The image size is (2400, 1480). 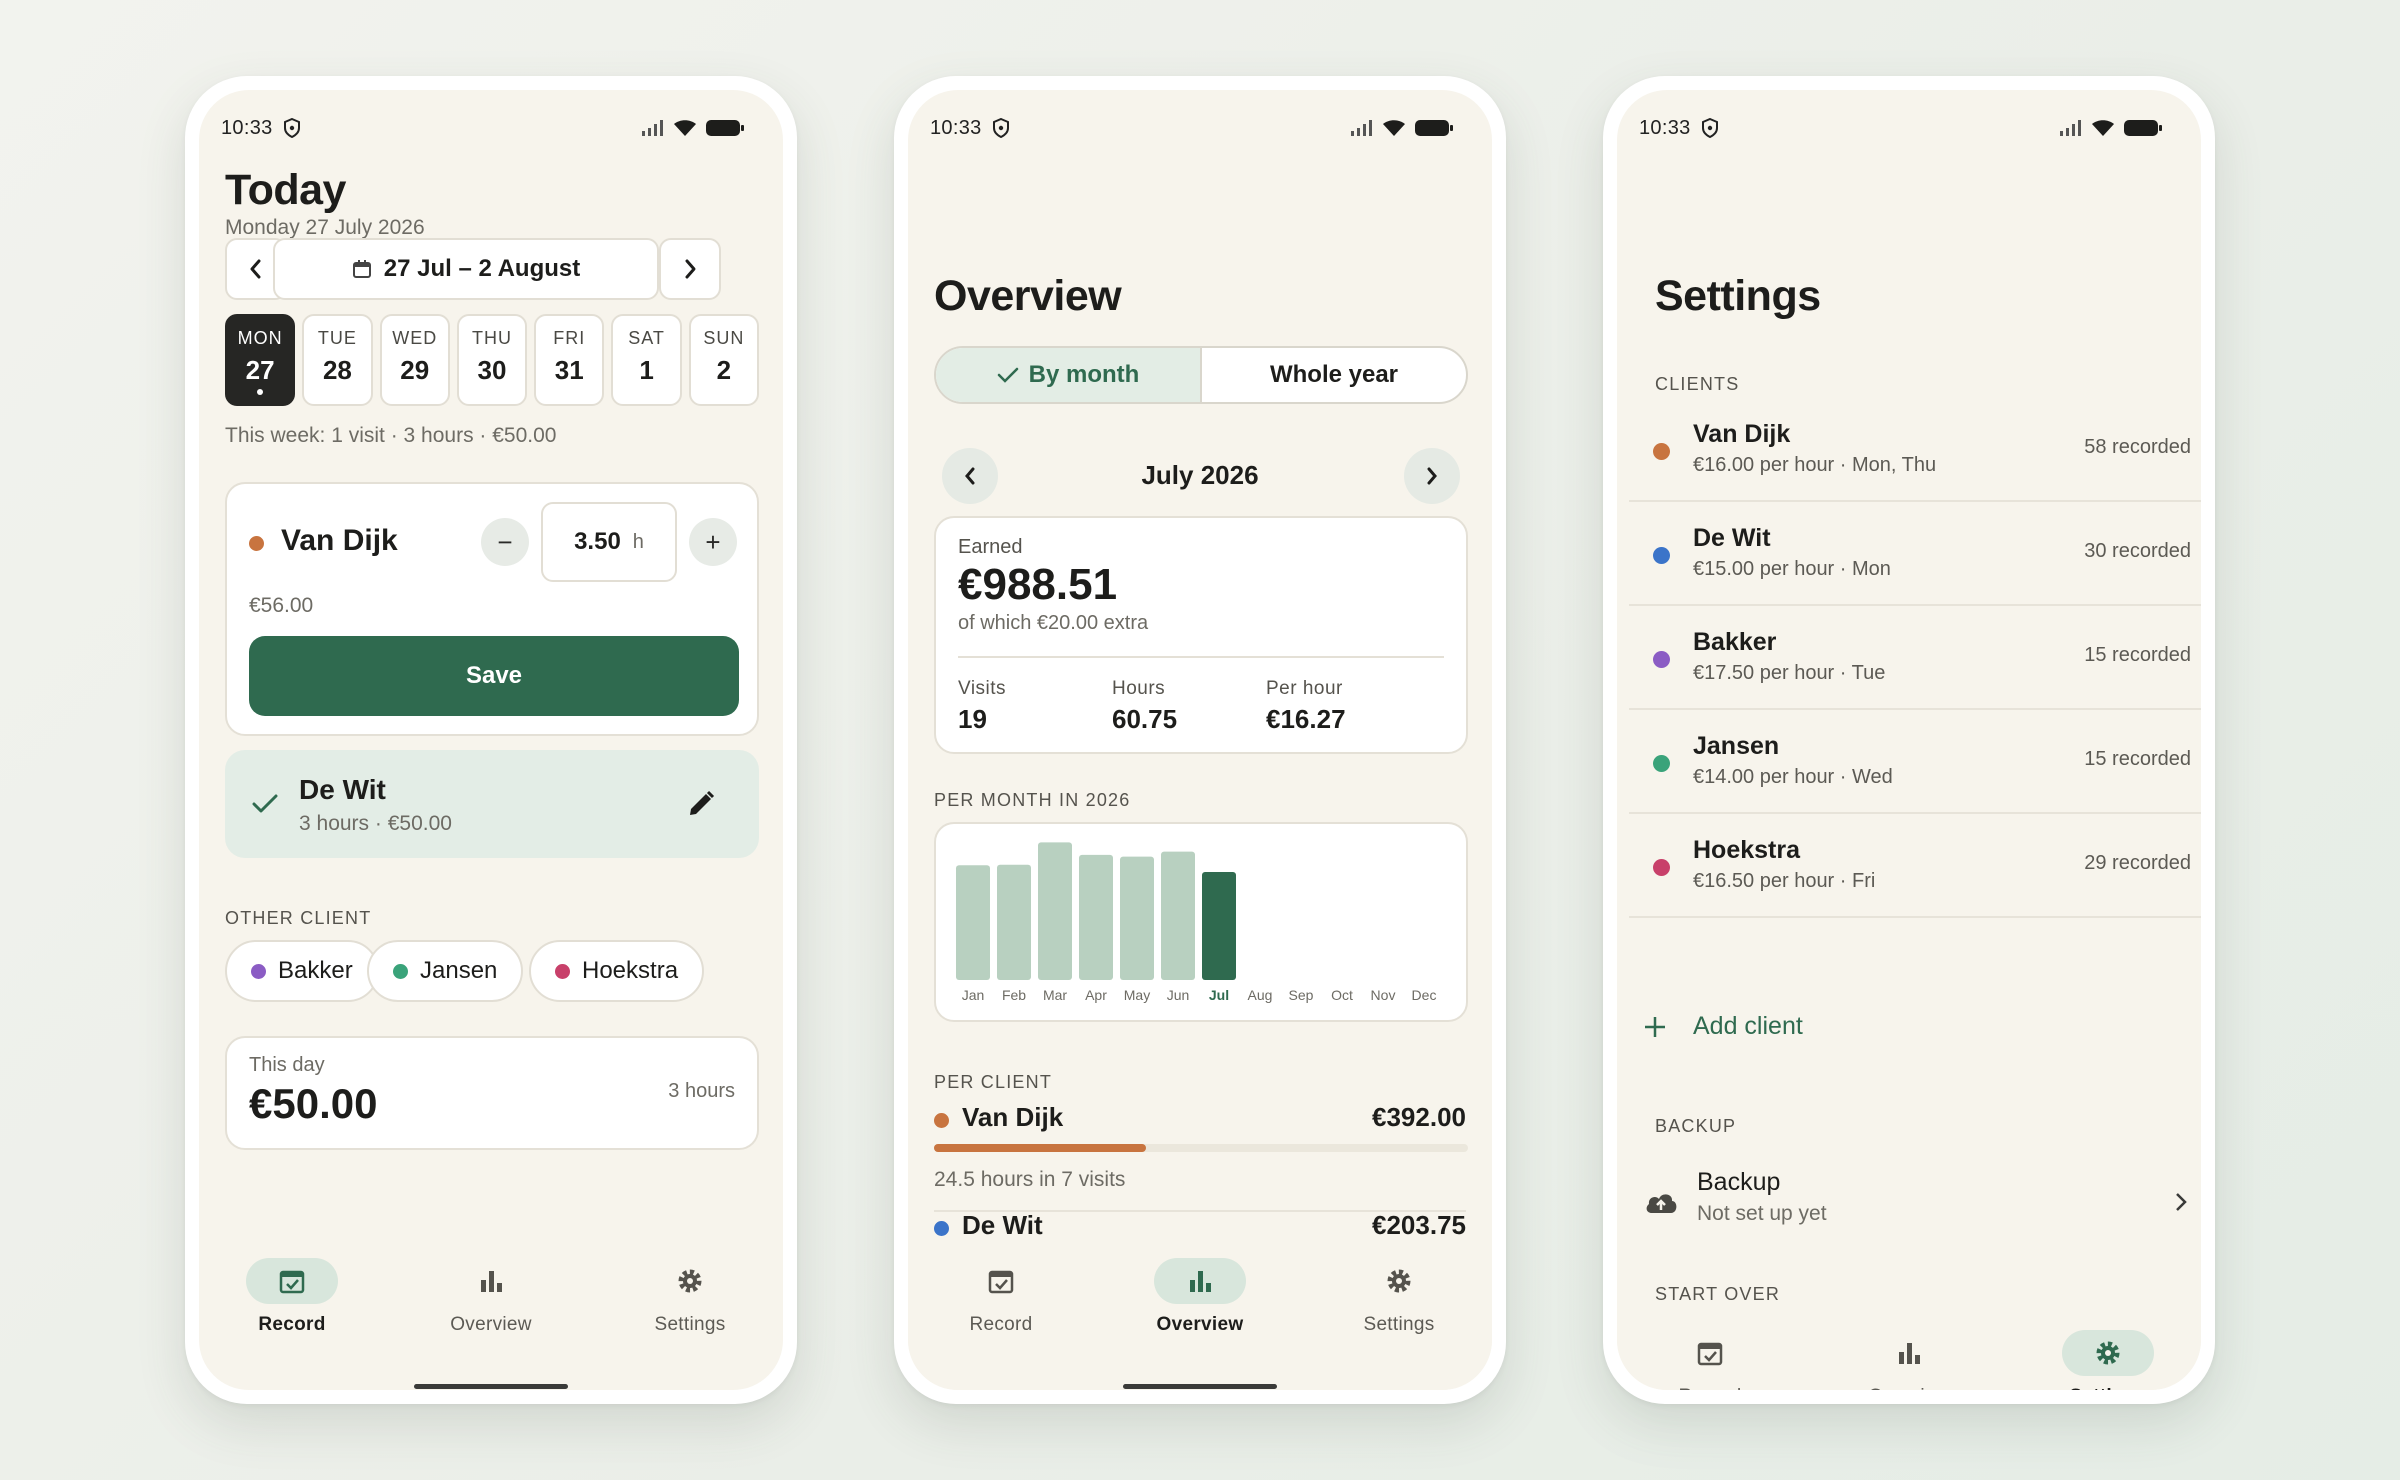 What do you see at coordinates (492, 804) in the screenshot?
I see `recorded-visit-card: De Wit 3 hours · €50.00` at bounding box center [492, 804].